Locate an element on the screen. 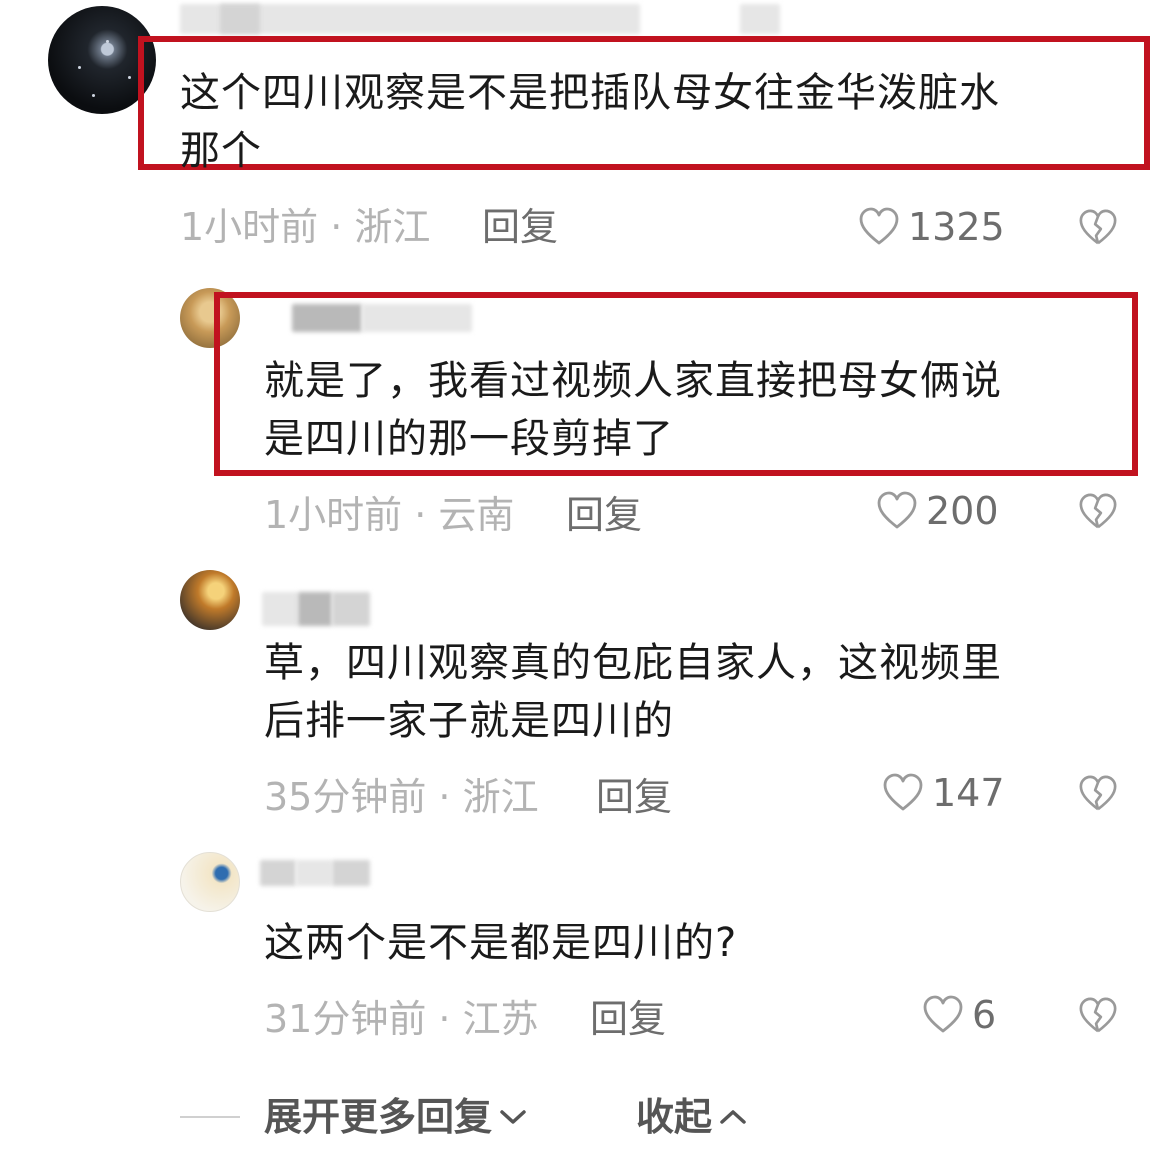  comment-text: 草，四川观察真的包庇自家人，这视频里 后排一家子就是四川的 is located at coordinates (633, 692).